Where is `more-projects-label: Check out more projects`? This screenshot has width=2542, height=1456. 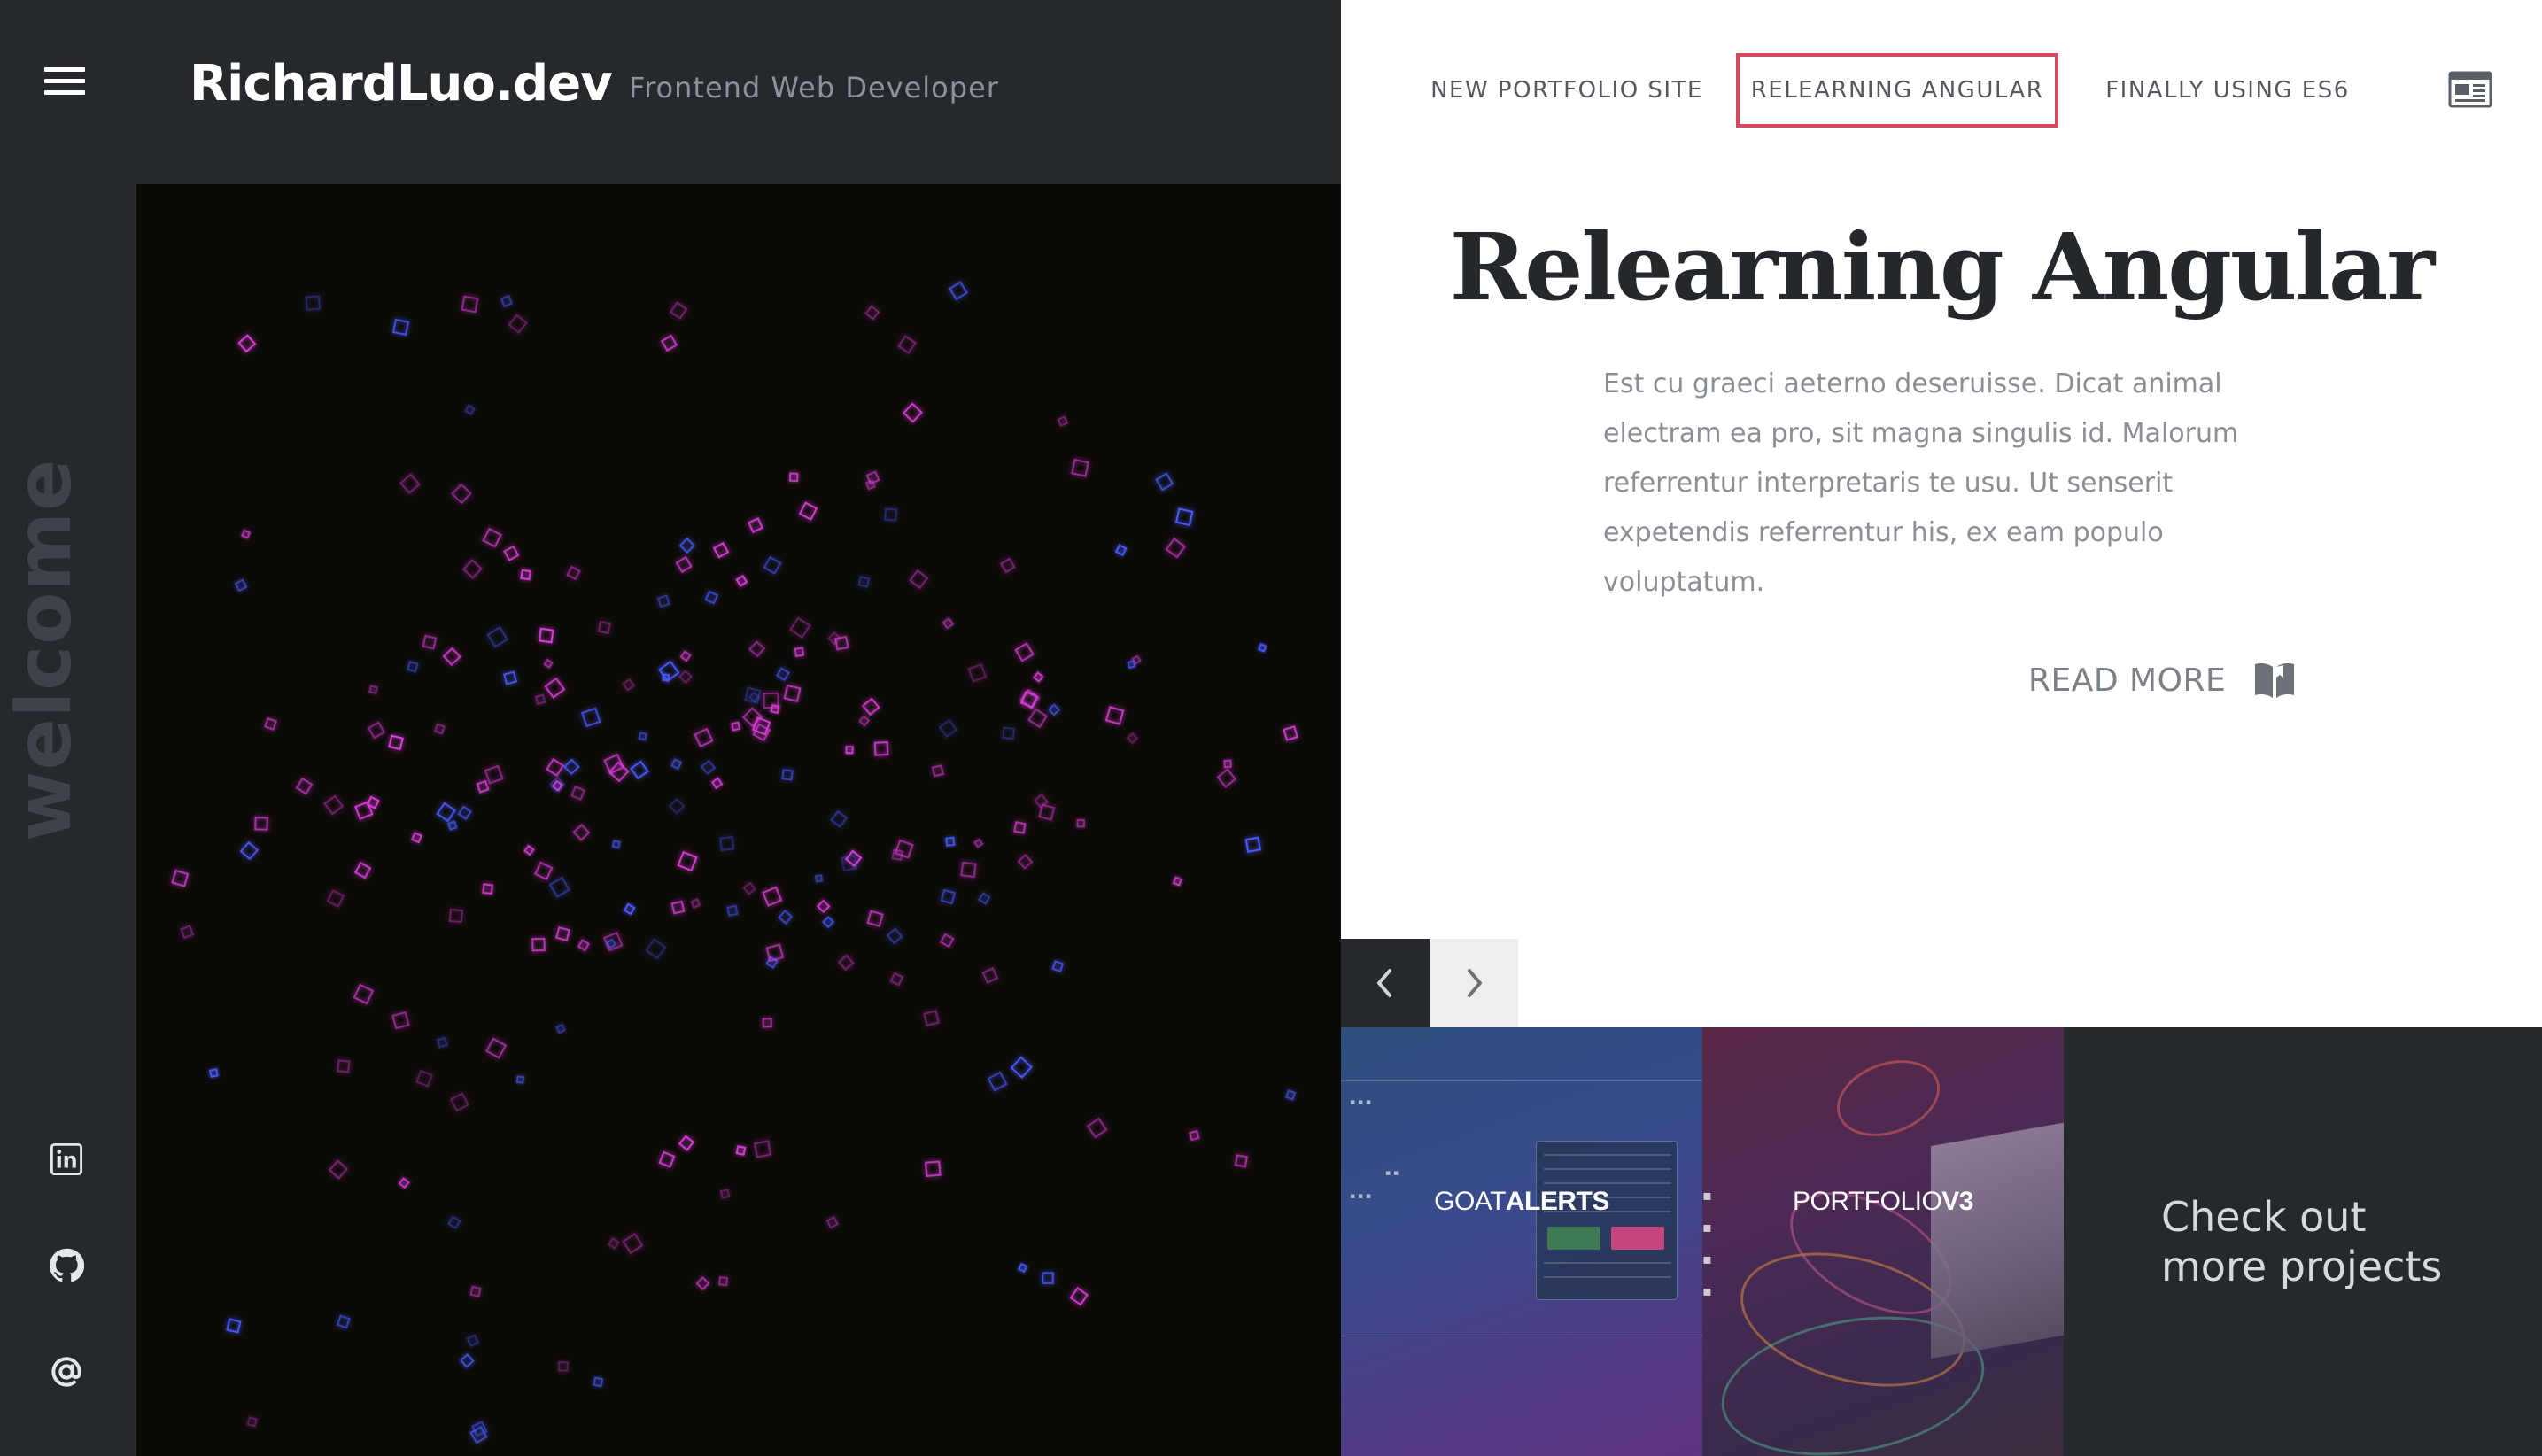
more-projects-label: Check out more projects is located at coordinates (2302, 1241).